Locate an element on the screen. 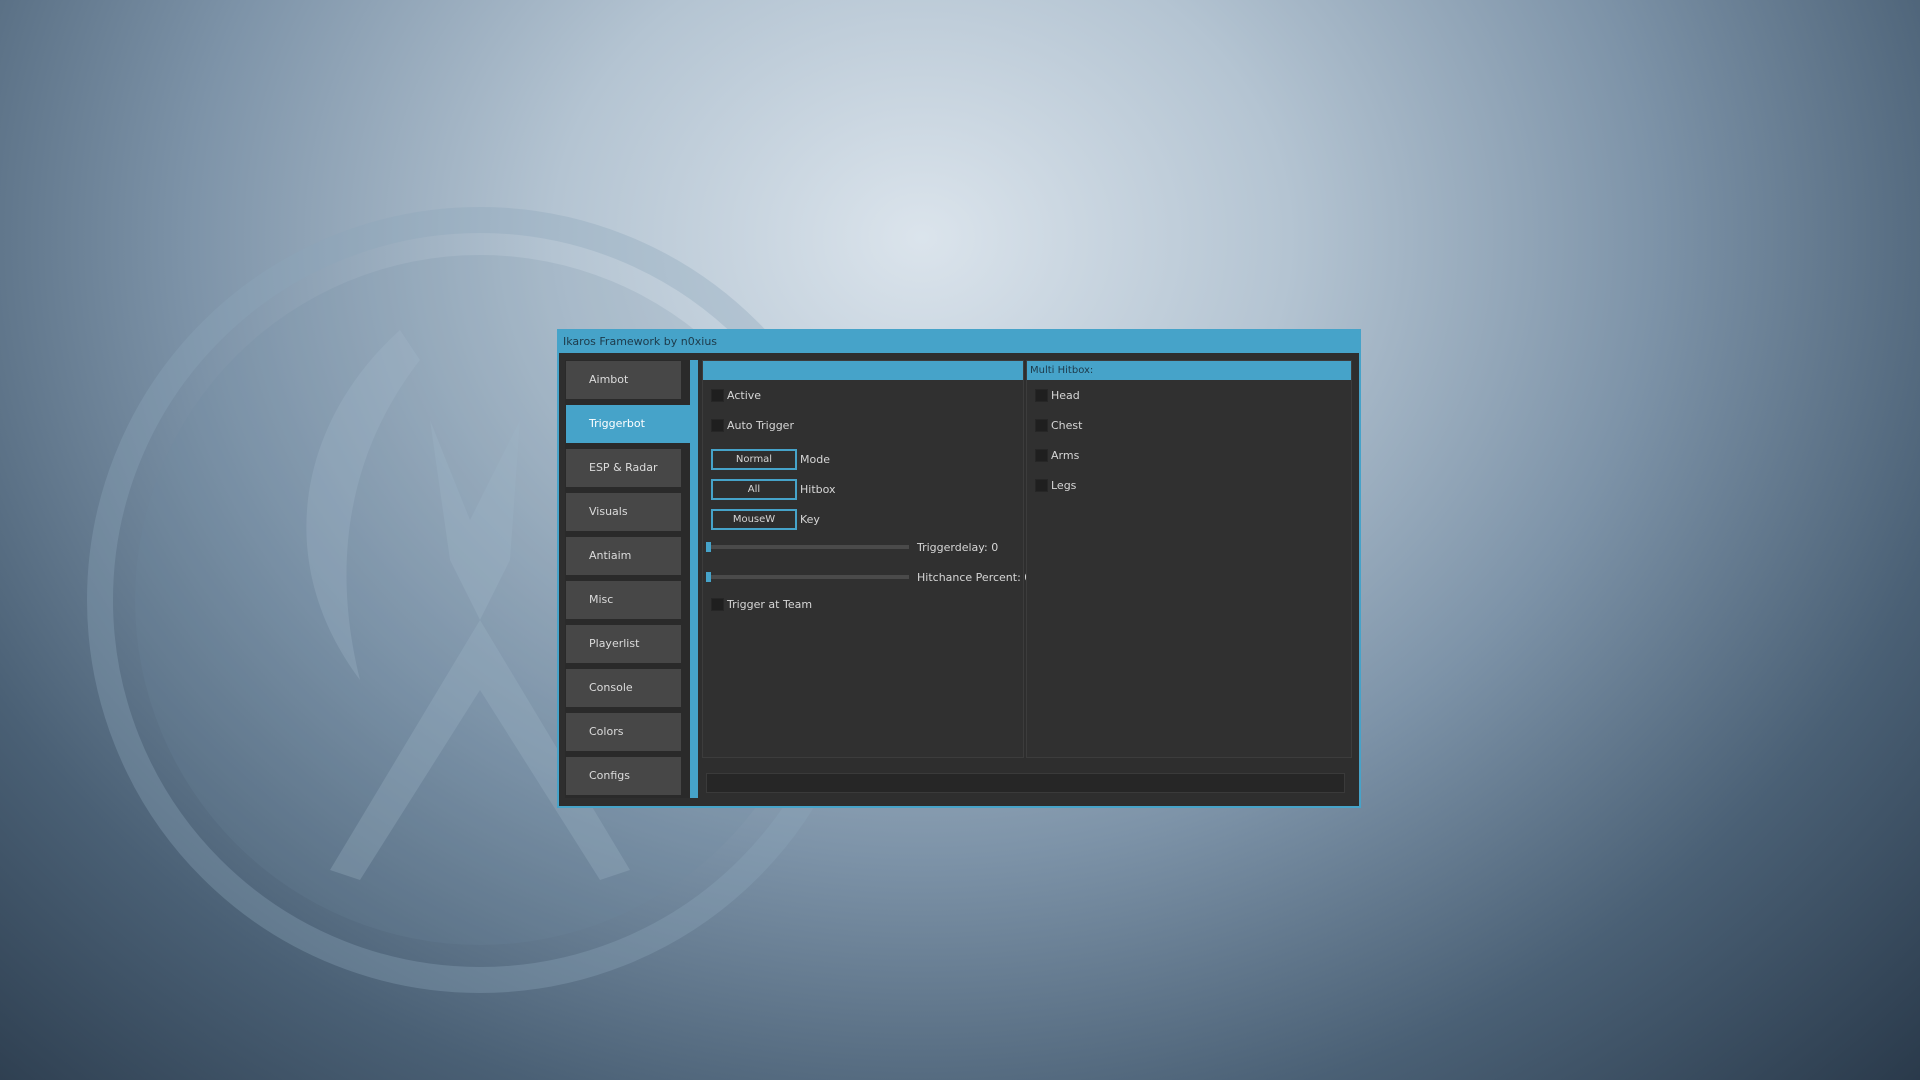  sidebar-item-aimbot: Aimbot is located at coordinates (623, 380).